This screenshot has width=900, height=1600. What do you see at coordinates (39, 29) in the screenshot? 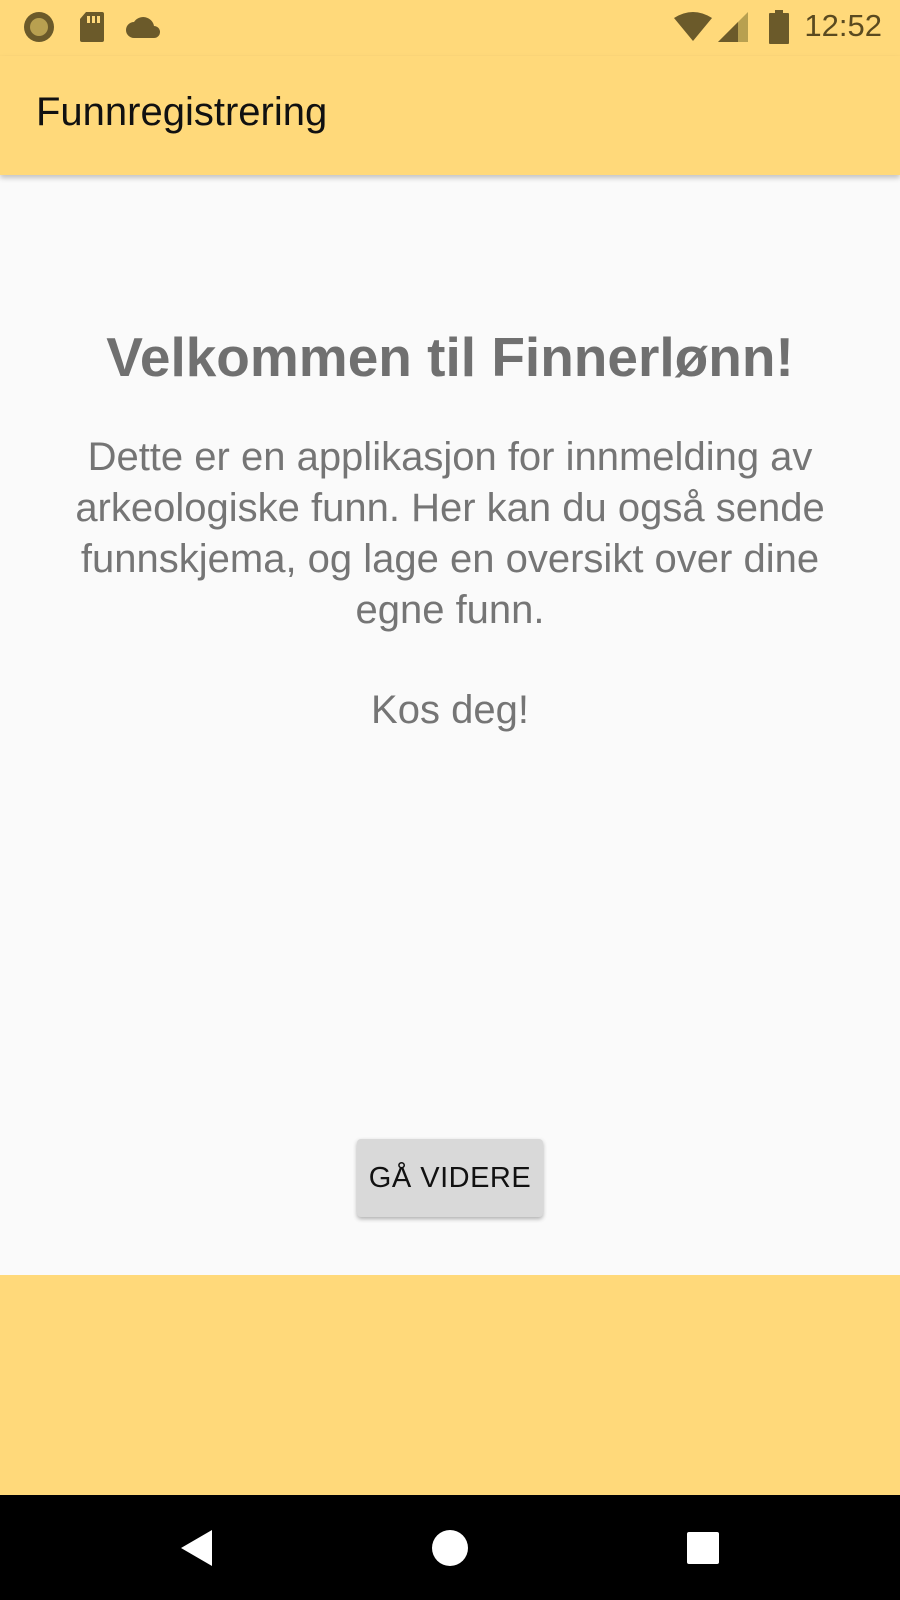
I see `circle-notification-icon` at bounding box center [39, 29].